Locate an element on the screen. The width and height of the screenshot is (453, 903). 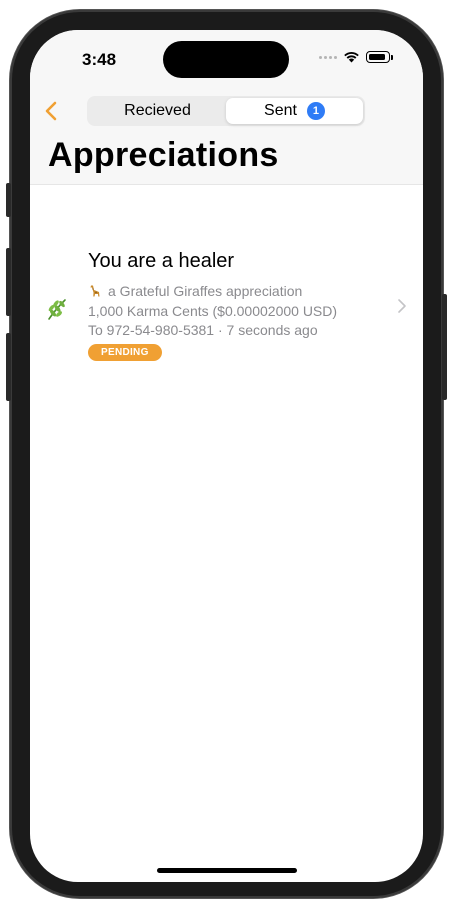
status-badge: PENDING is located at coordinates (125, 352).